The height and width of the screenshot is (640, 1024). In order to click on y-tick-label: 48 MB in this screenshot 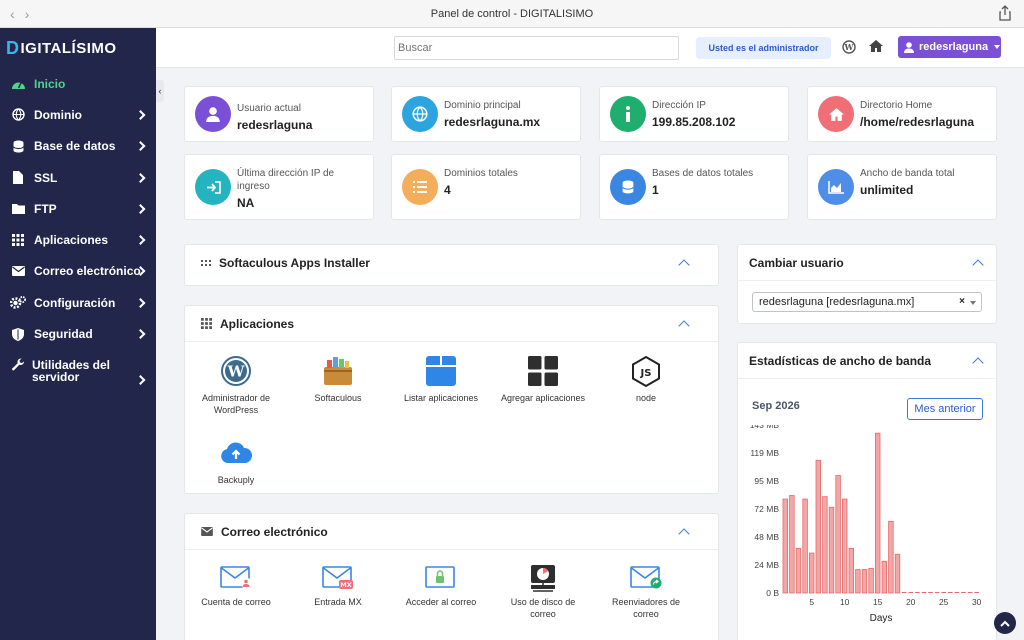, I will do `click(766, 537)`.